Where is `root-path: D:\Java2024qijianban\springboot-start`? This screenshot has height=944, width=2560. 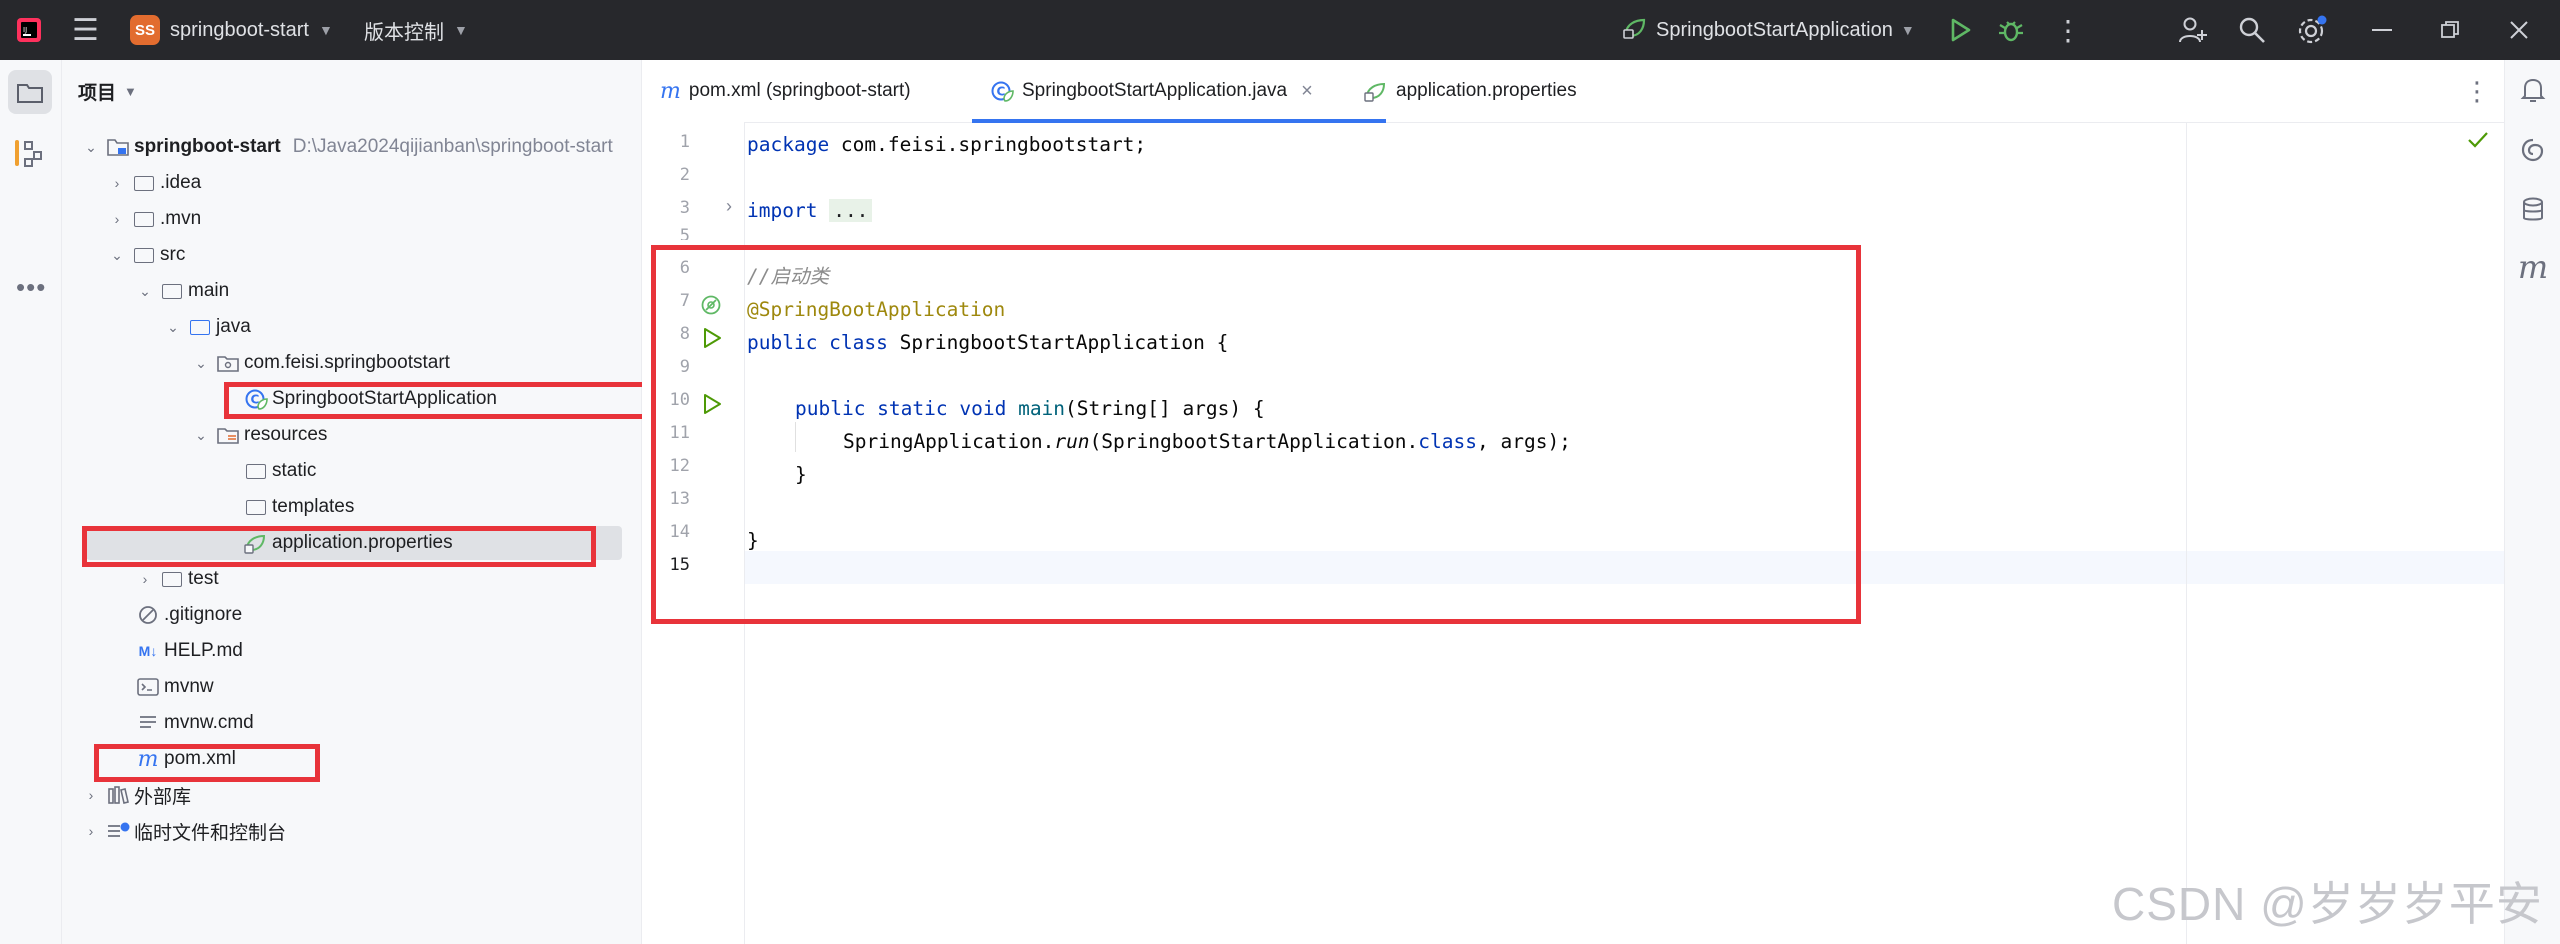
root-path: D:\Java2024qijianban\springboot-start is located at coordinates (452, 146).